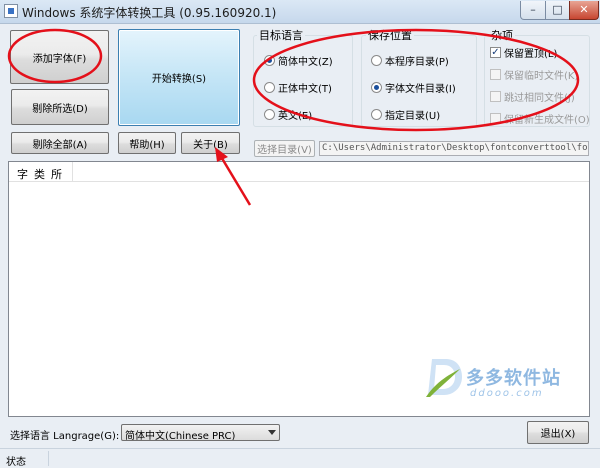  I want to click on add-font-button: 添加字体(F), so click(59, 57).